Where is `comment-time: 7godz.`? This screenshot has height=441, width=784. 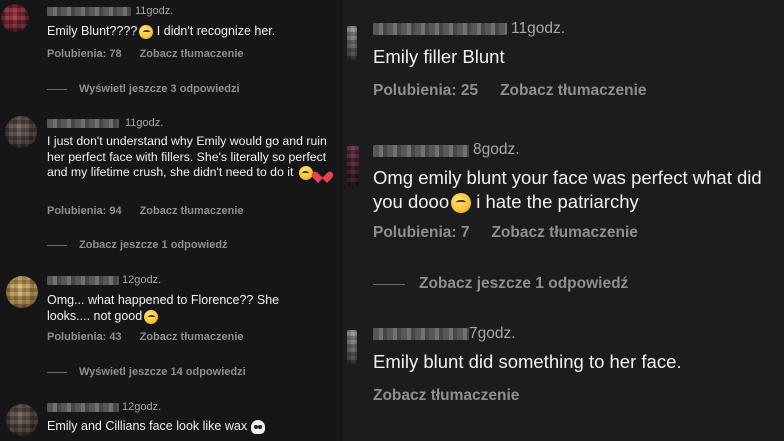
comment-time: 7godz. is located at coordinates (492, 333).